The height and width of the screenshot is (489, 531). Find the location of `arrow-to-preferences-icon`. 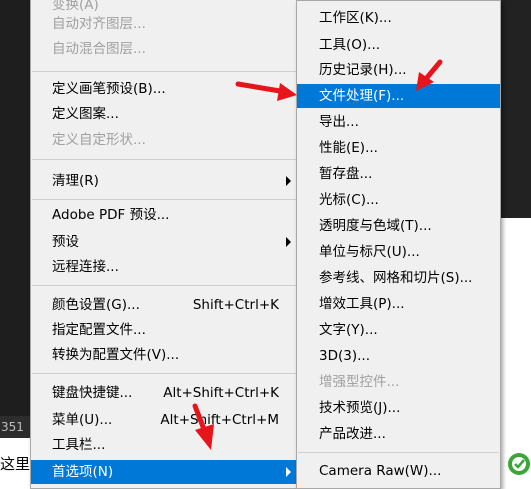

arrow-to-preferences-icon is located at coordinates (203, 426).